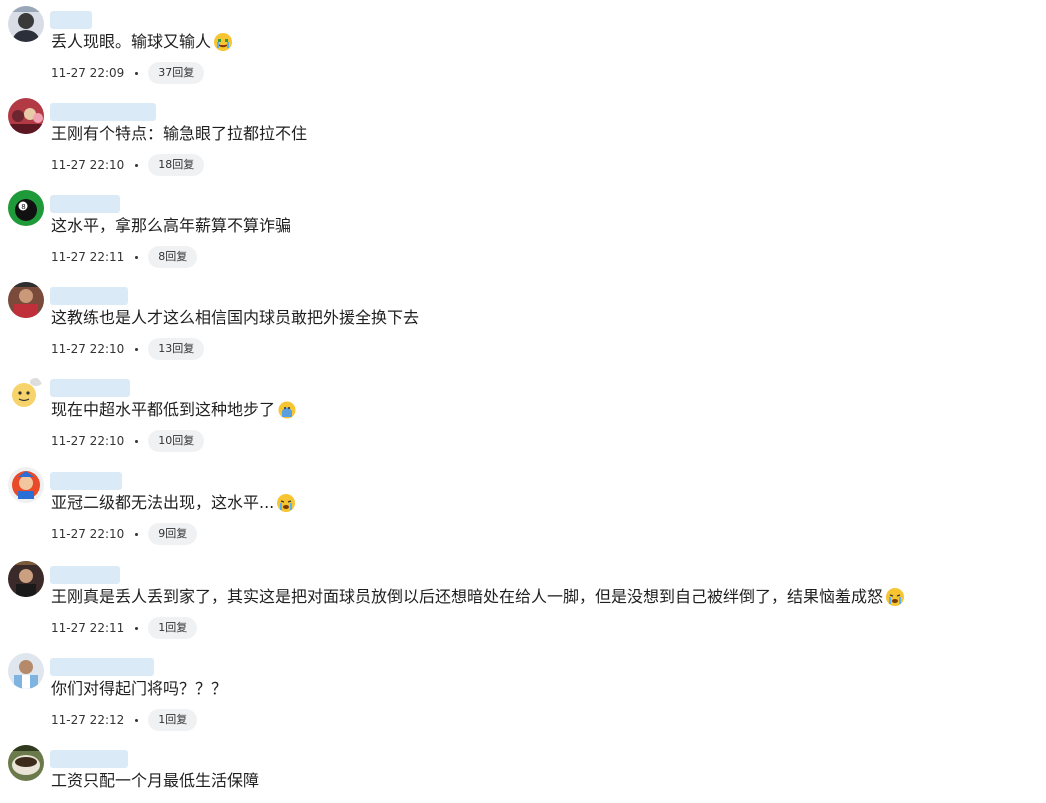 The width and height of the screenshot is (1046, 803). I want to click on replies-button: 8回复, so click(173, 257).